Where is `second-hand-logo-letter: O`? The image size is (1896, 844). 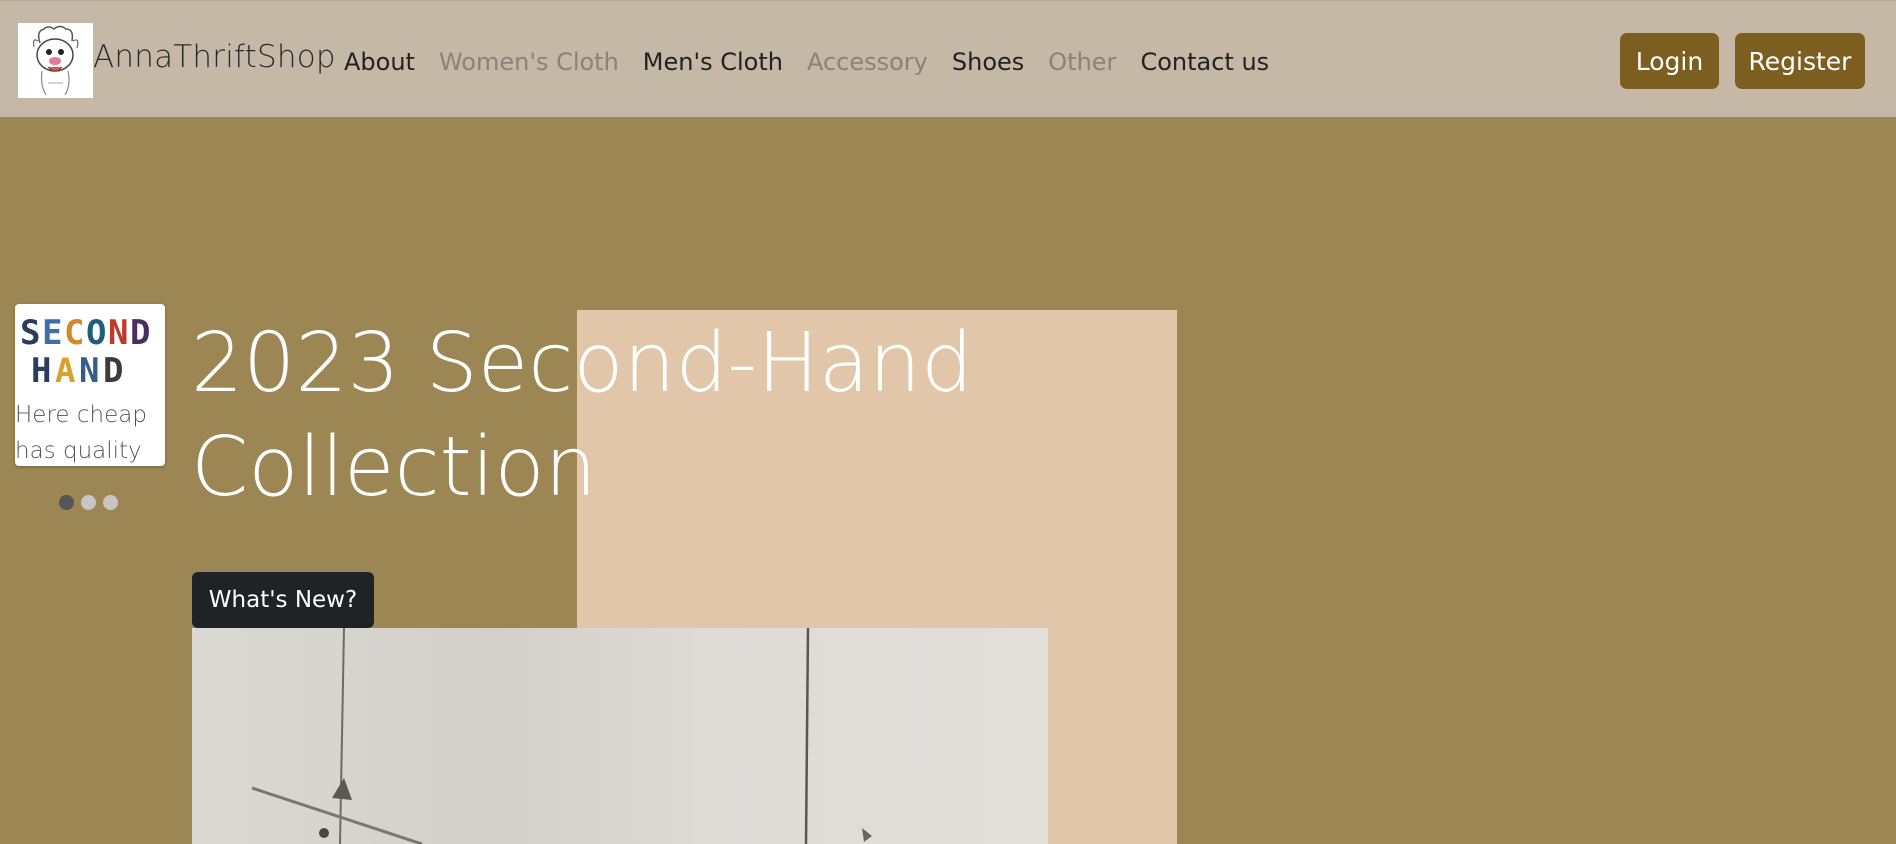
second-hand-logo-letter: O is located at coordinates (96, 333).